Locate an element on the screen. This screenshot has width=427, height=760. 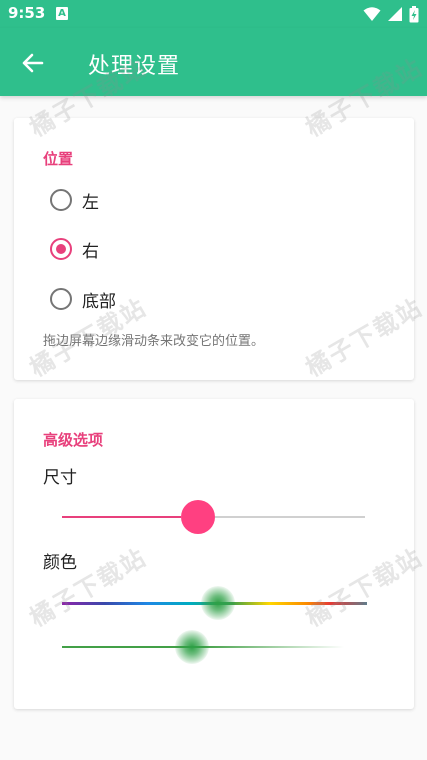
alpha-slider is located at coordinates (203, 647).